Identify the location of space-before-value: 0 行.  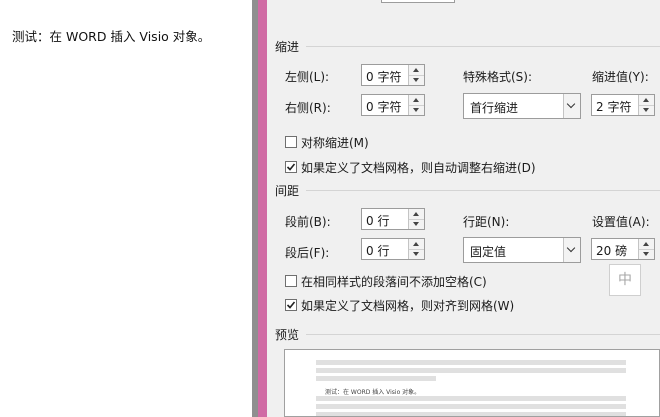
(378, 221).